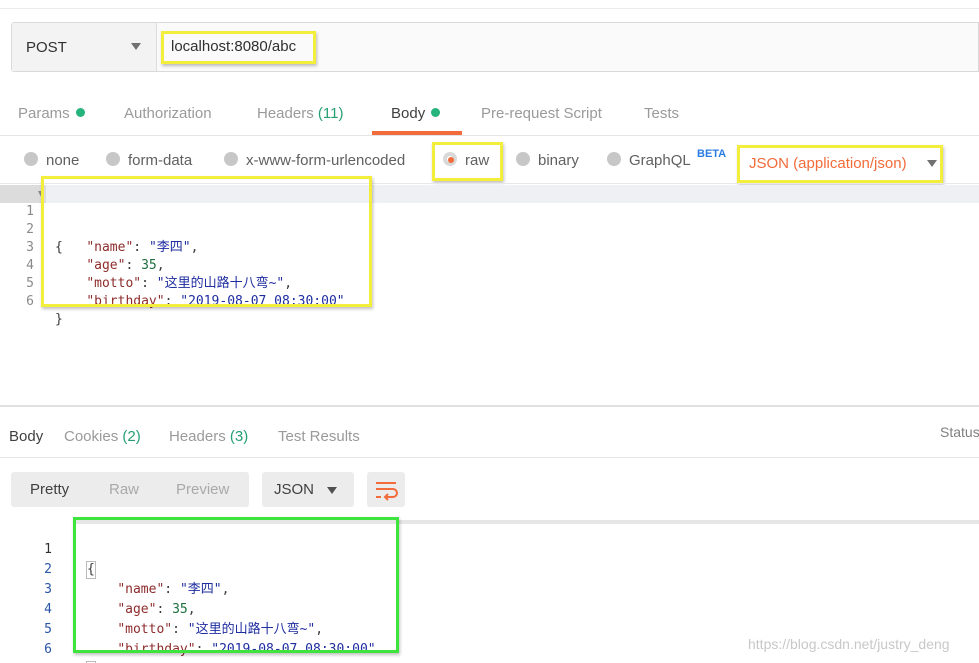 This screenshot has height=663, width=979. Describe the element at coordinates (49, 489) in the screenshot. I see `view-pretty-button: Pretty` at that location.